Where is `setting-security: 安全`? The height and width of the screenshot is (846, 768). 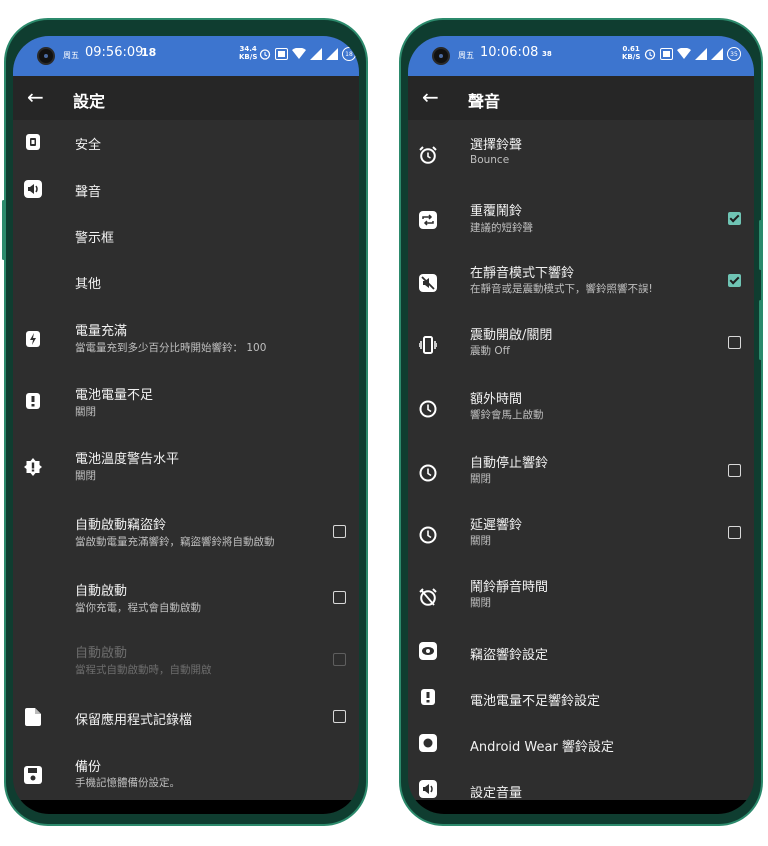
setting-security: 安全 is located at coordinates (186, 143).